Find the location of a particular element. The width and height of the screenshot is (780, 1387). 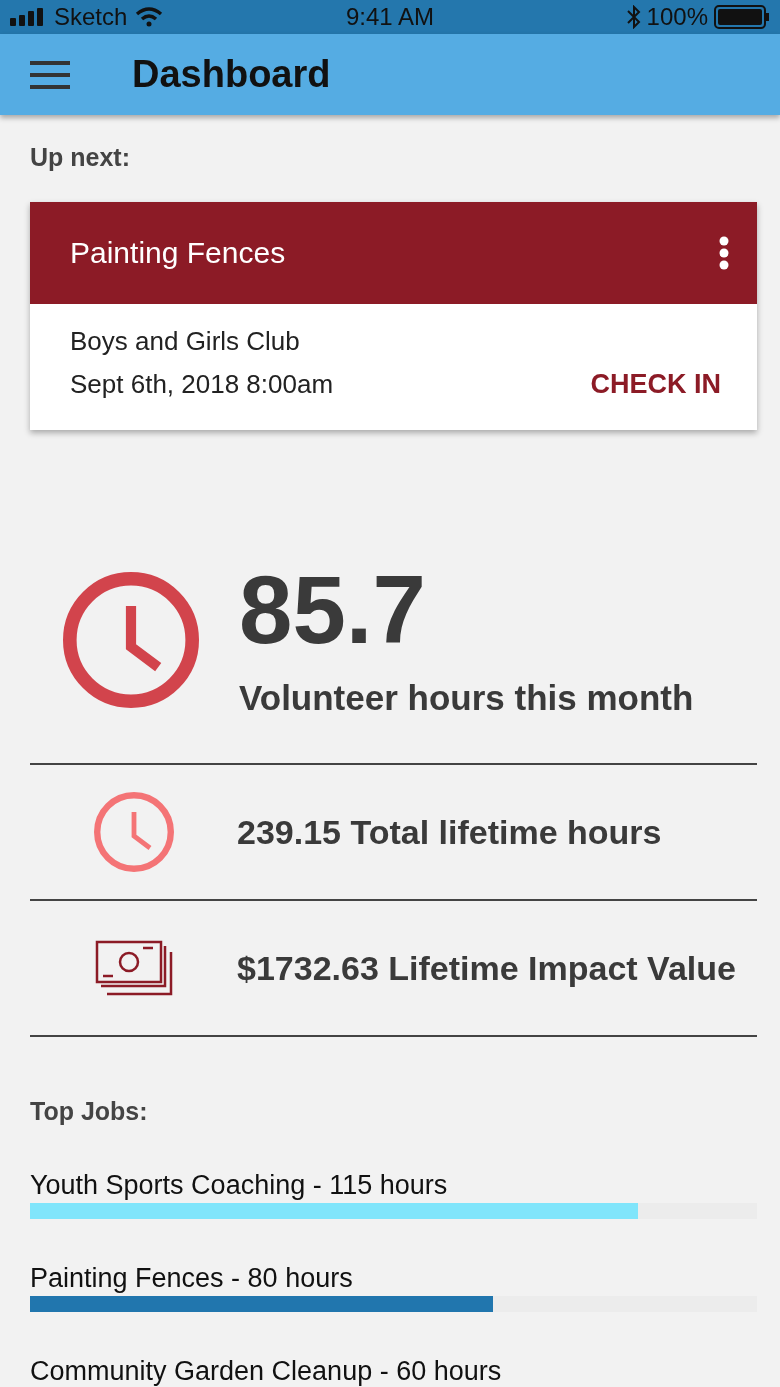

job-label: Community Garden Cleanup - 60 hours is located at coordinates (266, 1371).